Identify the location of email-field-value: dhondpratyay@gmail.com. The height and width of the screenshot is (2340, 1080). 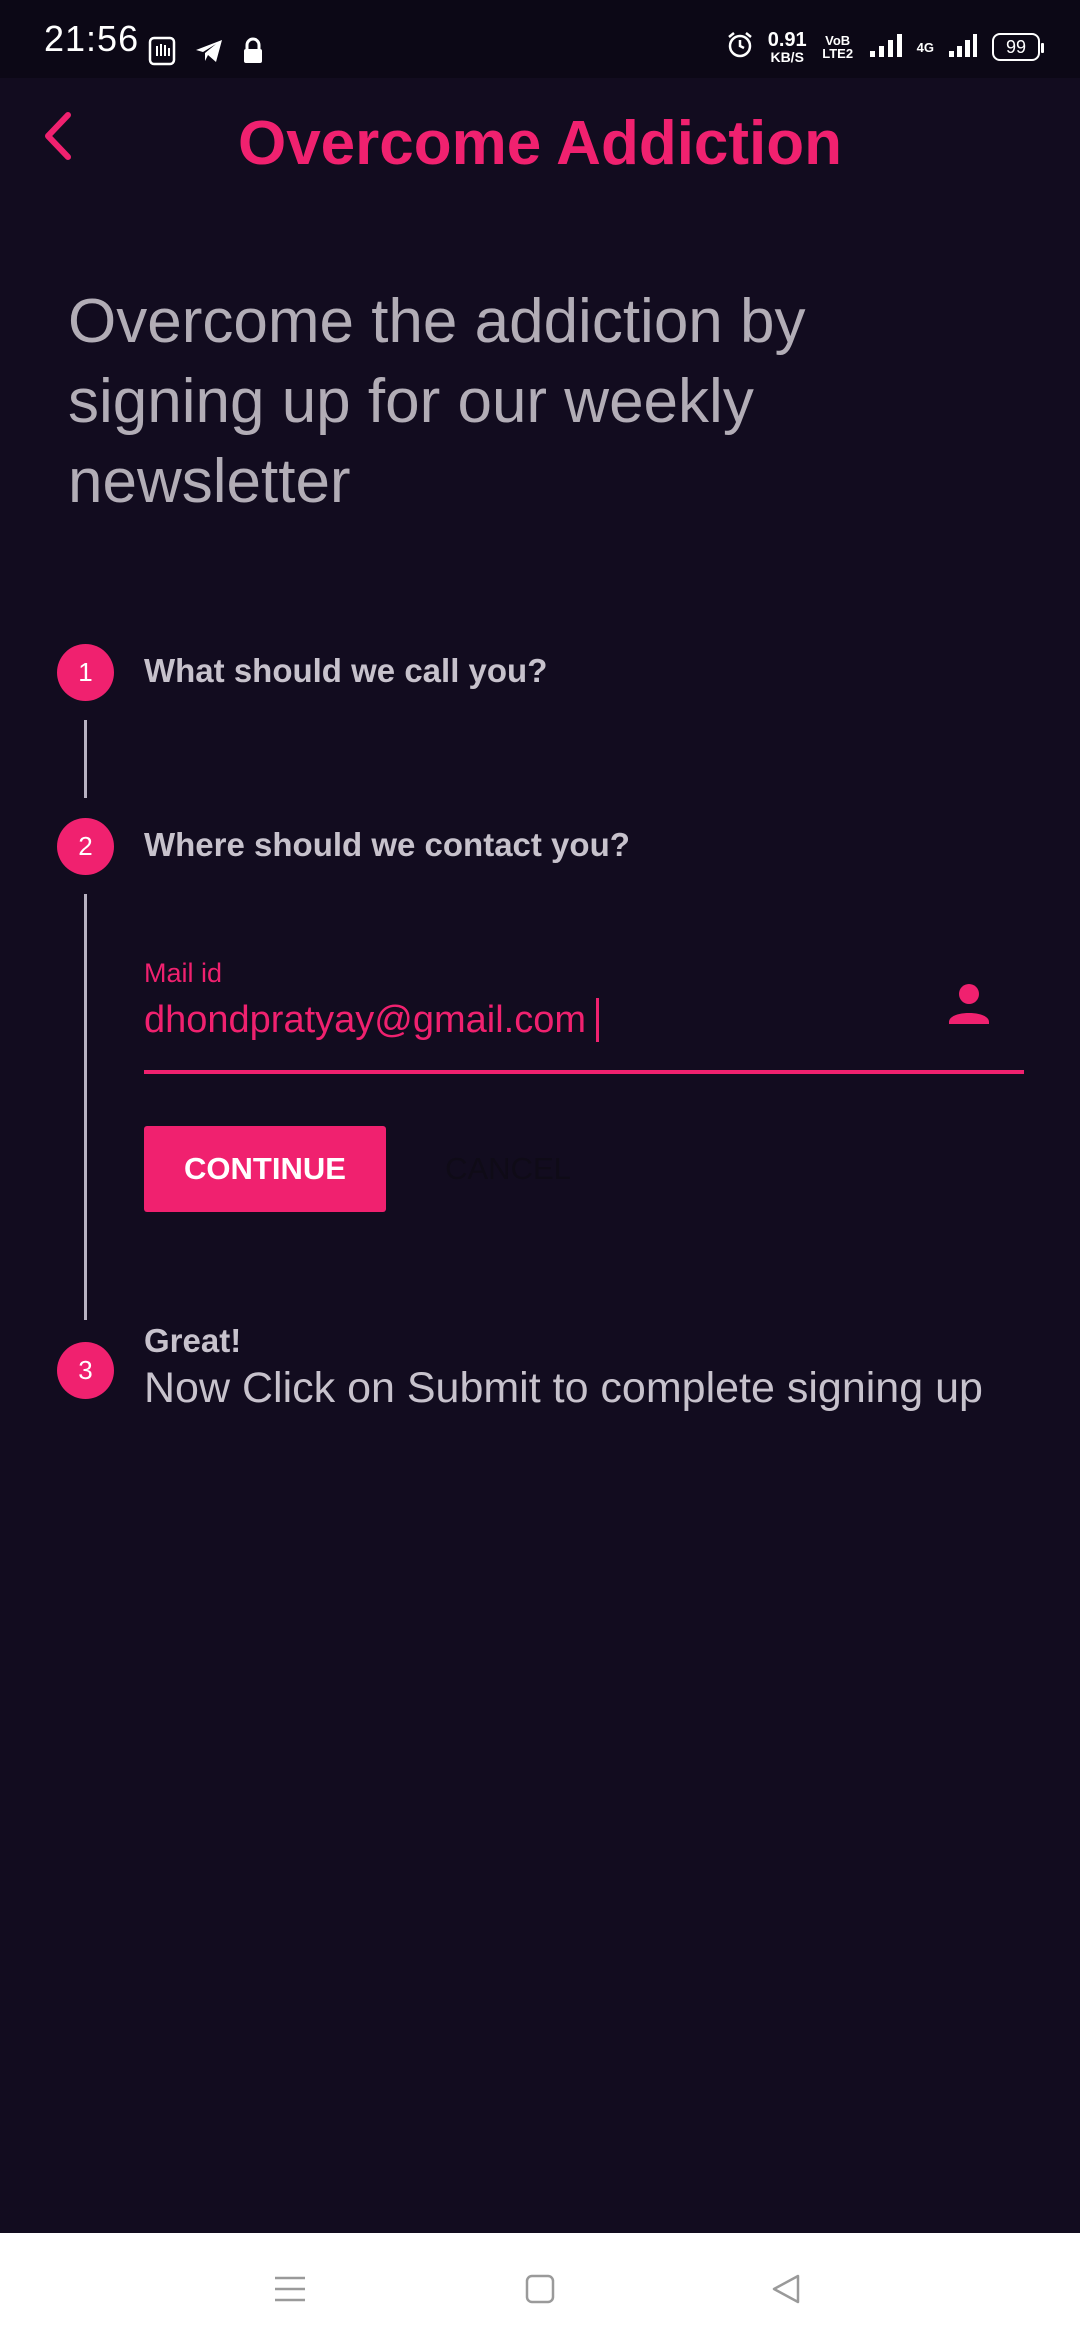
(372, 1020).